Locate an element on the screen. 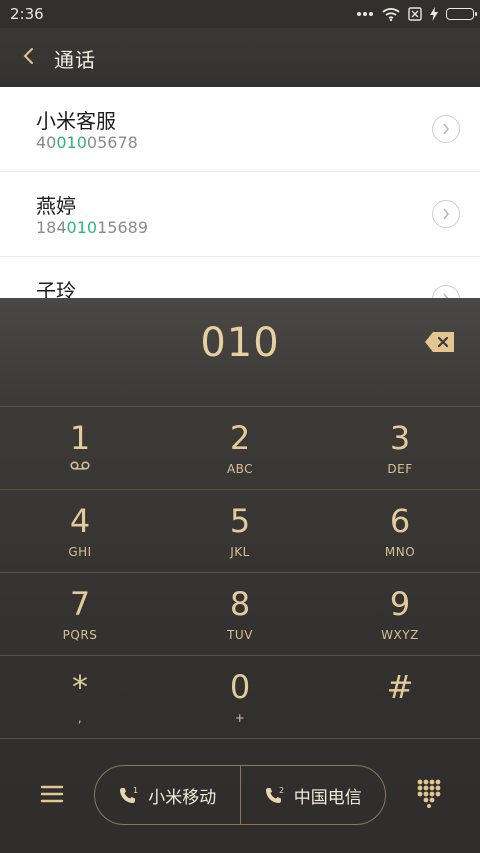 This screenshot has width=480, height=853. keypad-row: 4 GHI 5 JKL 6 MNO is located at coordinates (240, 531).